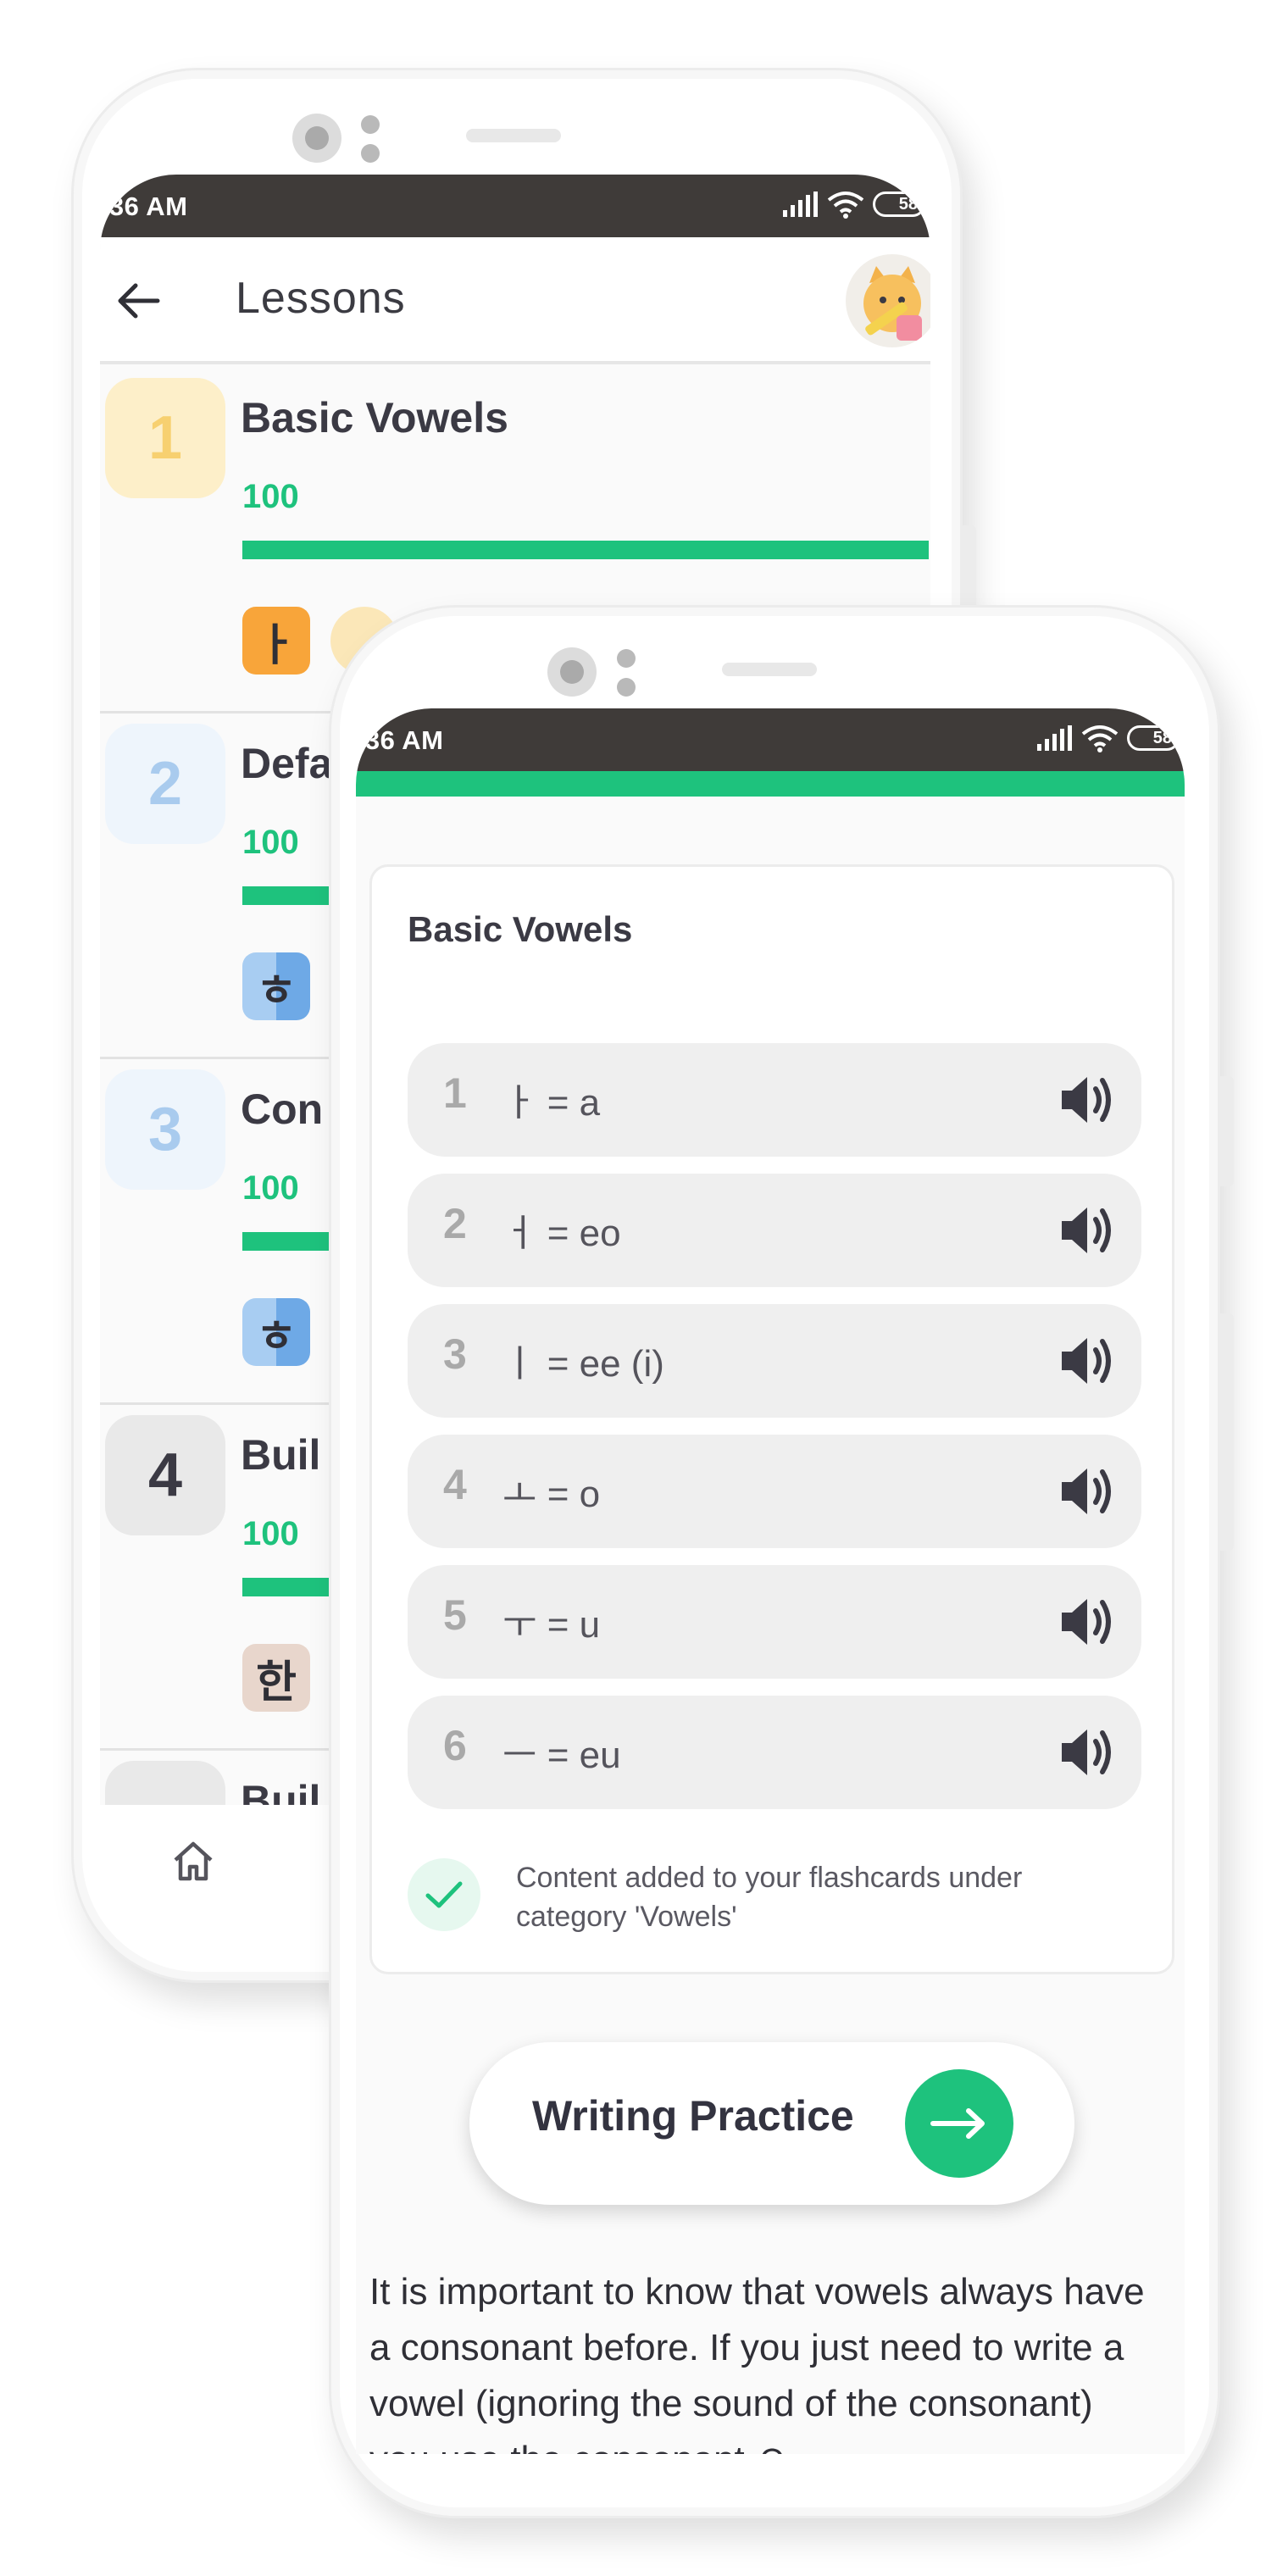 The image size is (1288, 2576). Describe the element at coordinates (455, 1484) in the screenshot. I see `vowel-number: 4` at that location.